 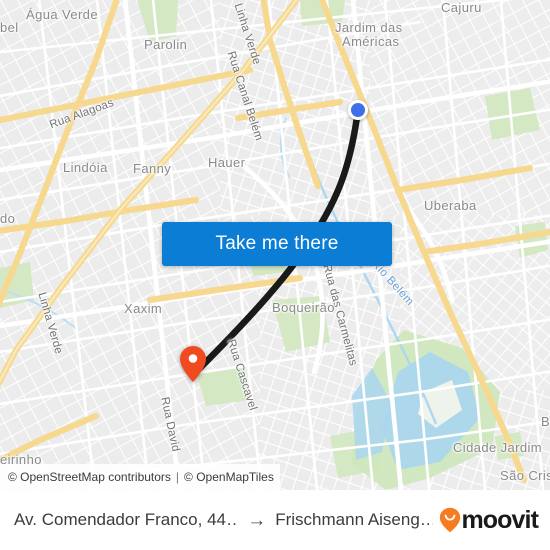 I want to click on openmaptiles-attribution-link: © OpenMapTiles, so click(x=229, y=477).